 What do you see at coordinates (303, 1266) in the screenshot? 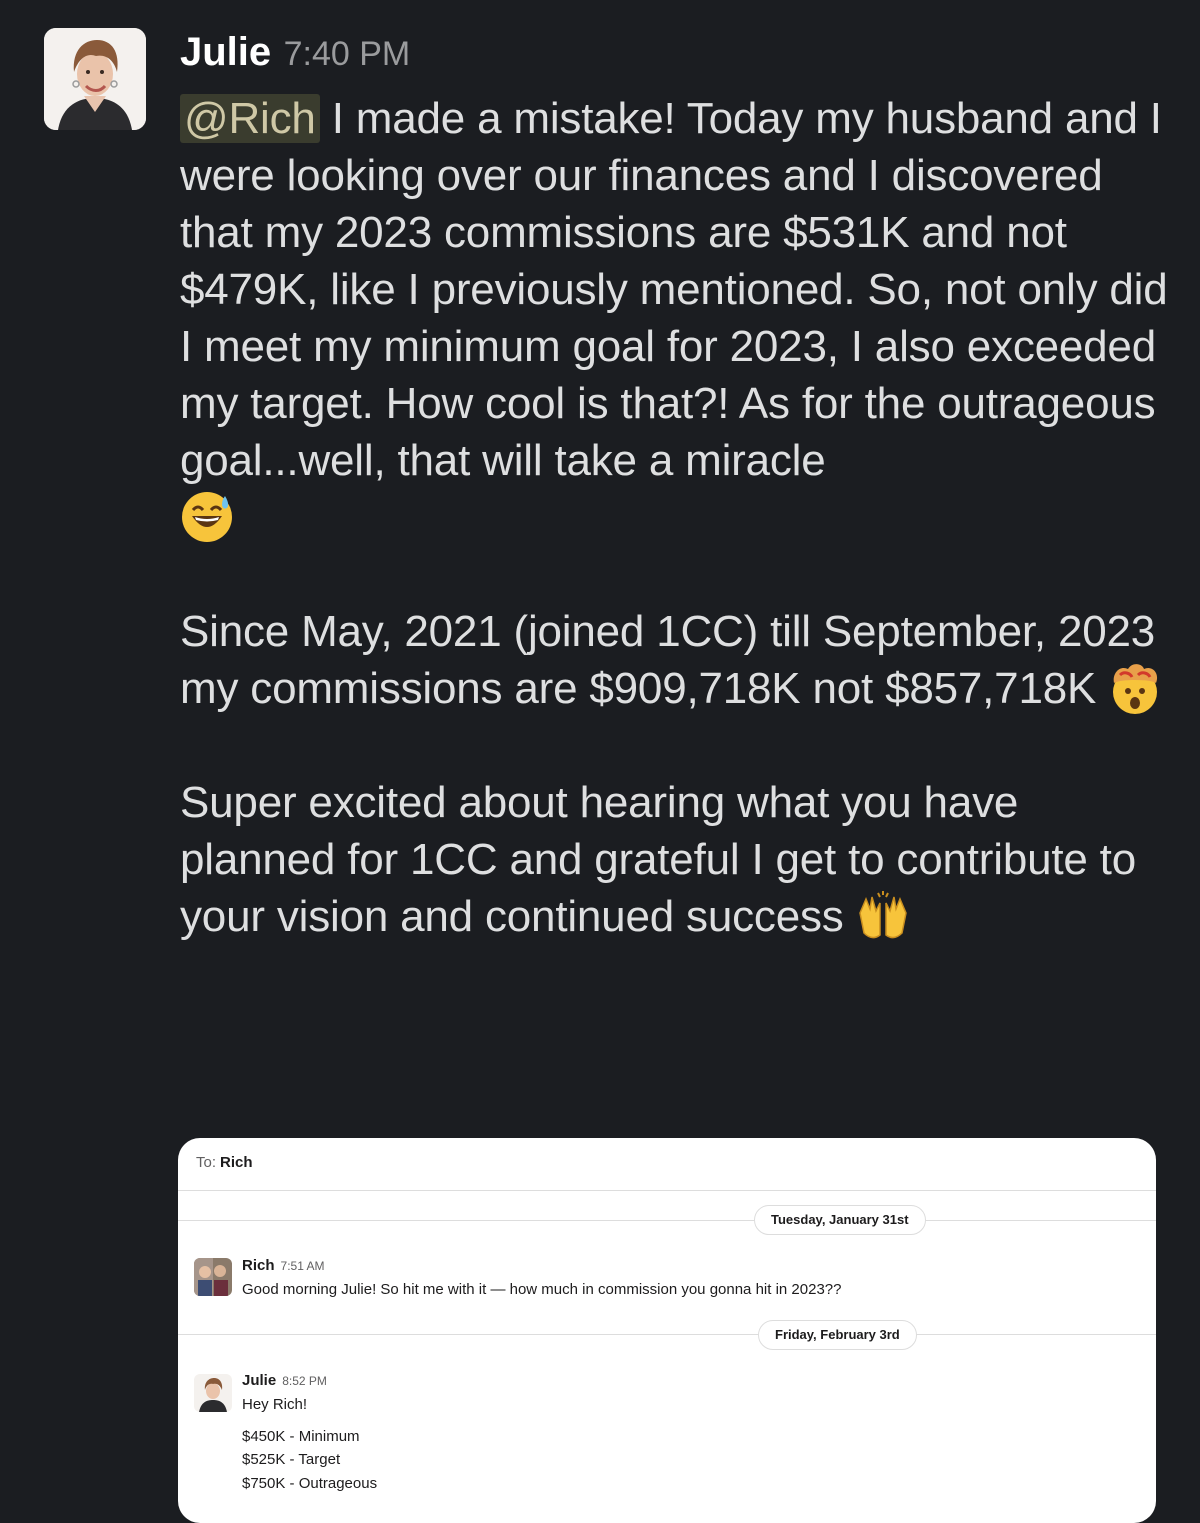
I see `message-timestamp: 7:51 AM` at bounding box center [303, 1266].